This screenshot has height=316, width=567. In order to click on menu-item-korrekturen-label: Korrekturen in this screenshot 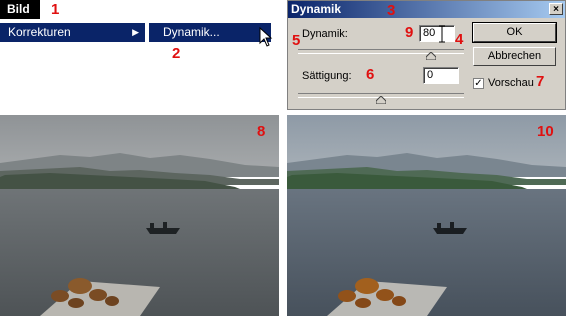, I will do `click(39, 32)`.